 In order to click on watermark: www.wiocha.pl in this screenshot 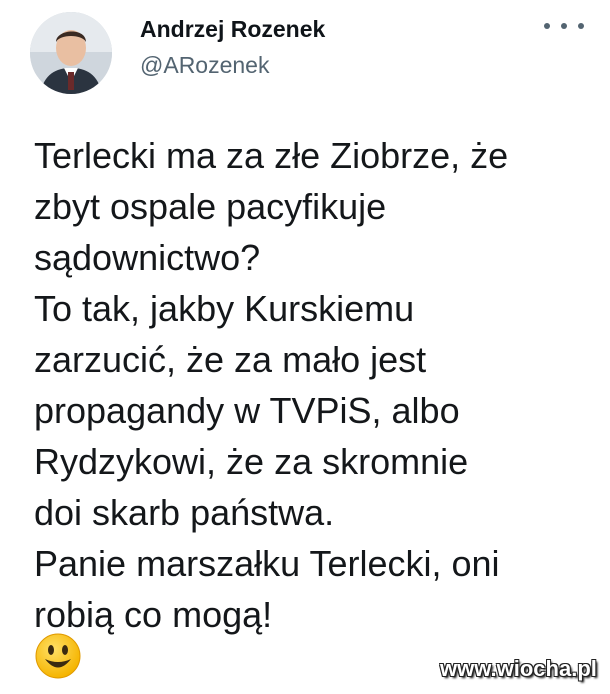, I will do `click(518, 668)`.